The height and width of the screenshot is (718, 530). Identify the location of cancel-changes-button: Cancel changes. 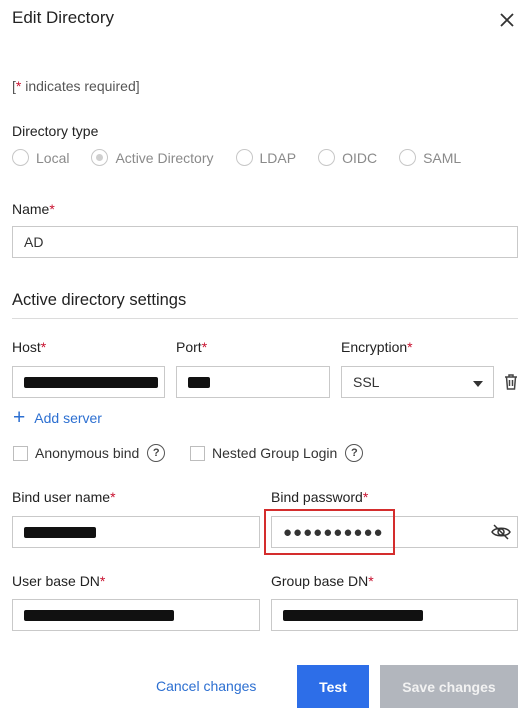
(206, 686).